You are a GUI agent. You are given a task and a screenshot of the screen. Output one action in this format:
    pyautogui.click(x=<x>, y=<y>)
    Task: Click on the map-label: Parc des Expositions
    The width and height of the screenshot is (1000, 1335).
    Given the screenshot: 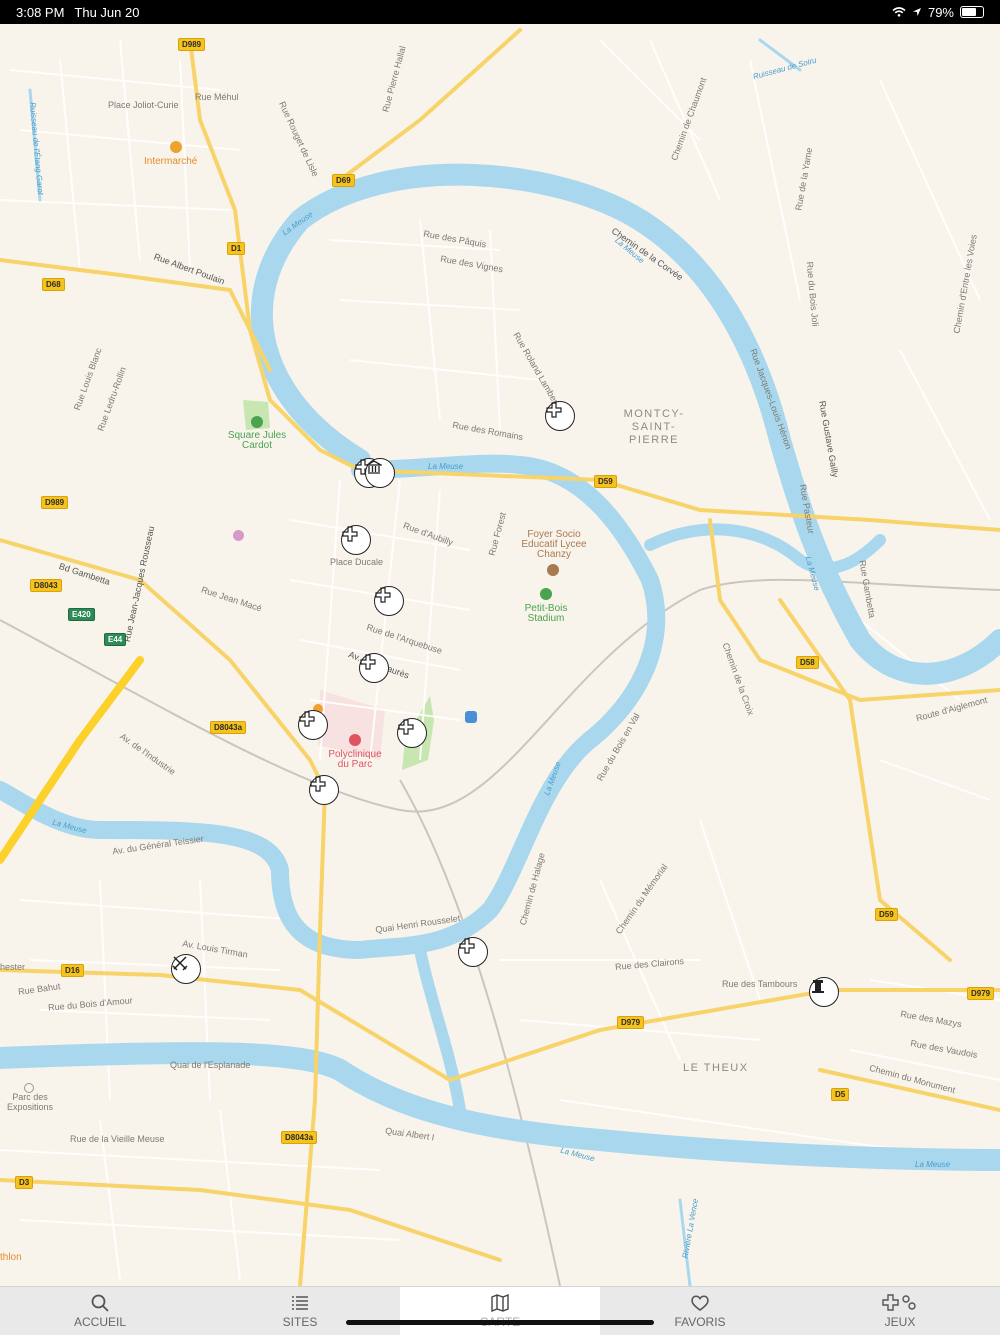 What is the action you would take?
    pyautogui.click(x=30, y=1102)
    